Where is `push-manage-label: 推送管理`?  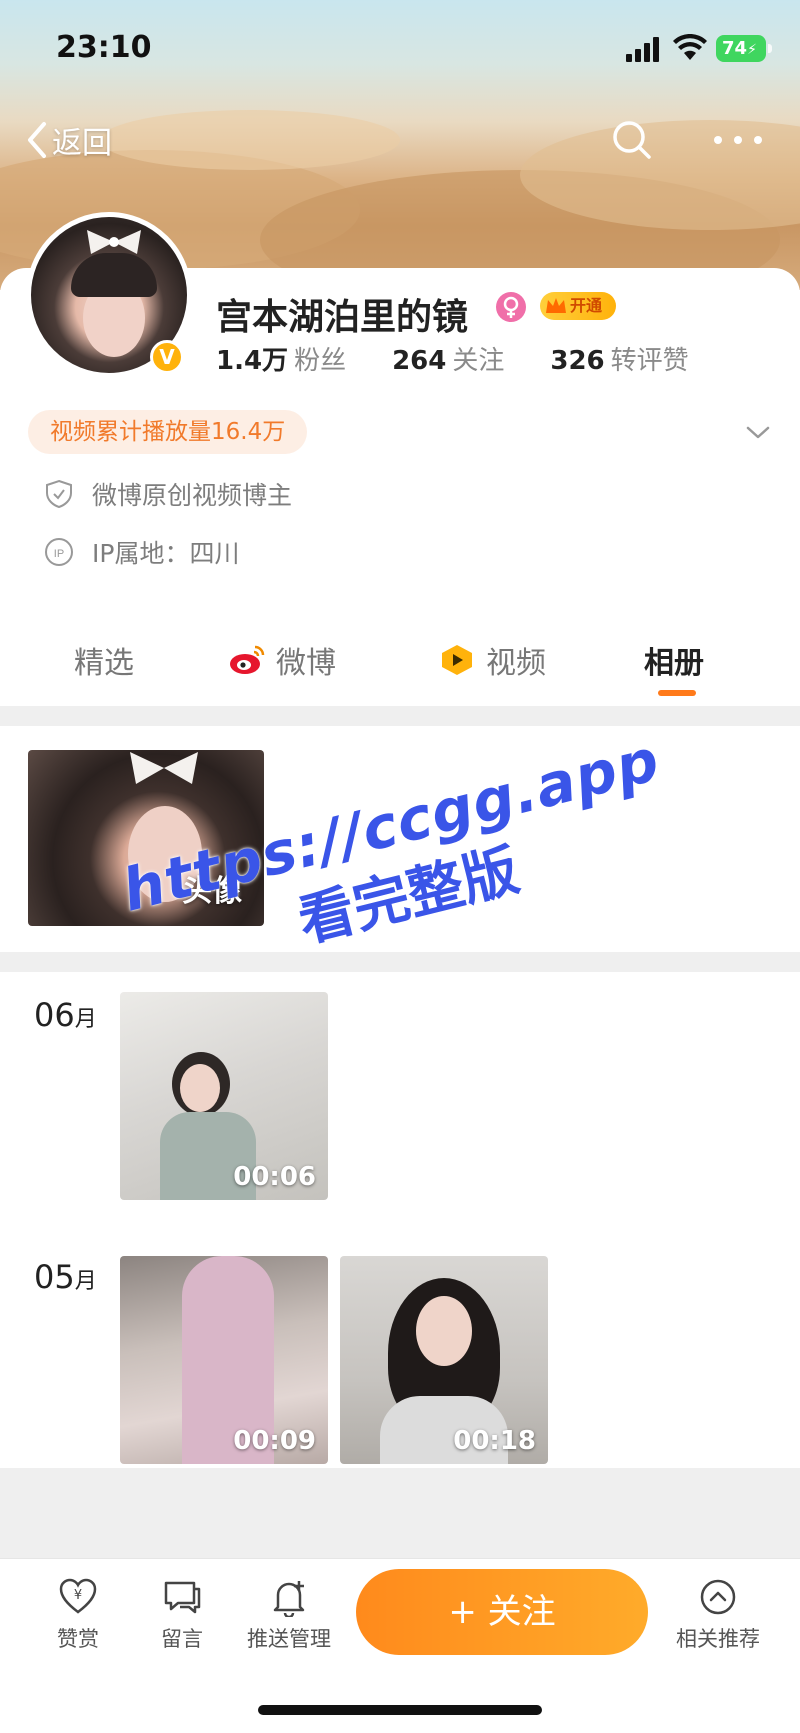
push-manage-label: 推送管理 is located at coordinates (289, 1639).